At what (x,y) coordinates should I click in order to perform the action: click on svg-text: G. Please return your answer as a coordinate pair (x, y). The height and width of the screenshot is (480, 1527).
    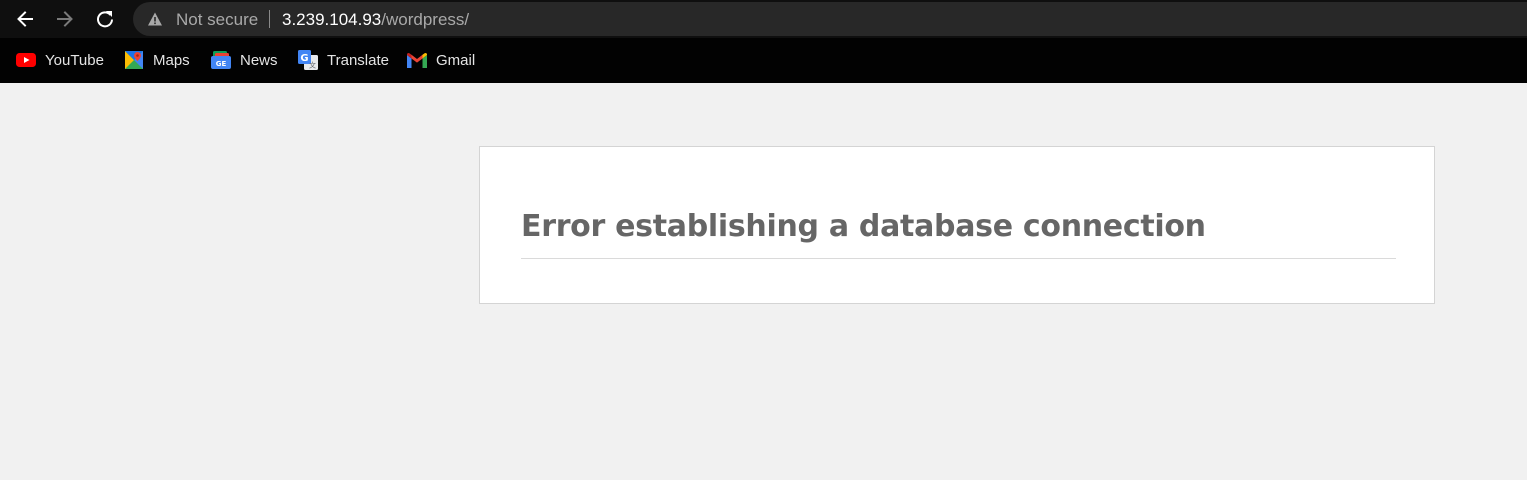
    Looking at the image, I should click on (304, 58).